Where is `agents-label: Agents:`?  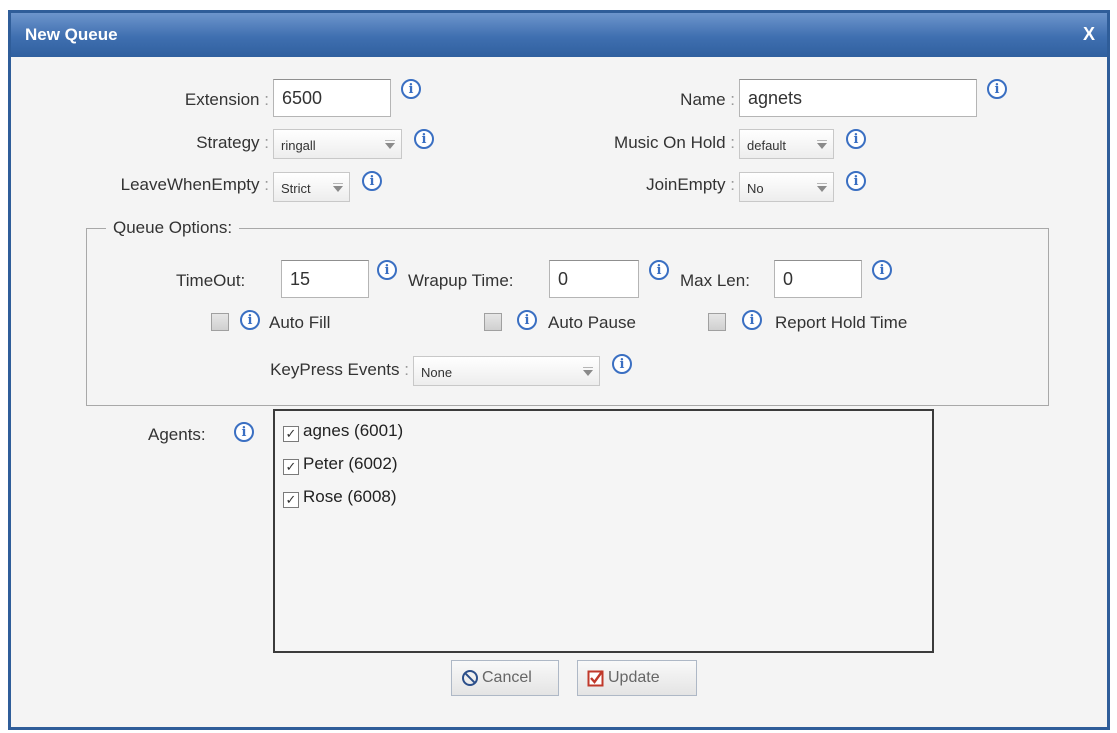
agents-label: Agents: is located at coordinates (177, 434).